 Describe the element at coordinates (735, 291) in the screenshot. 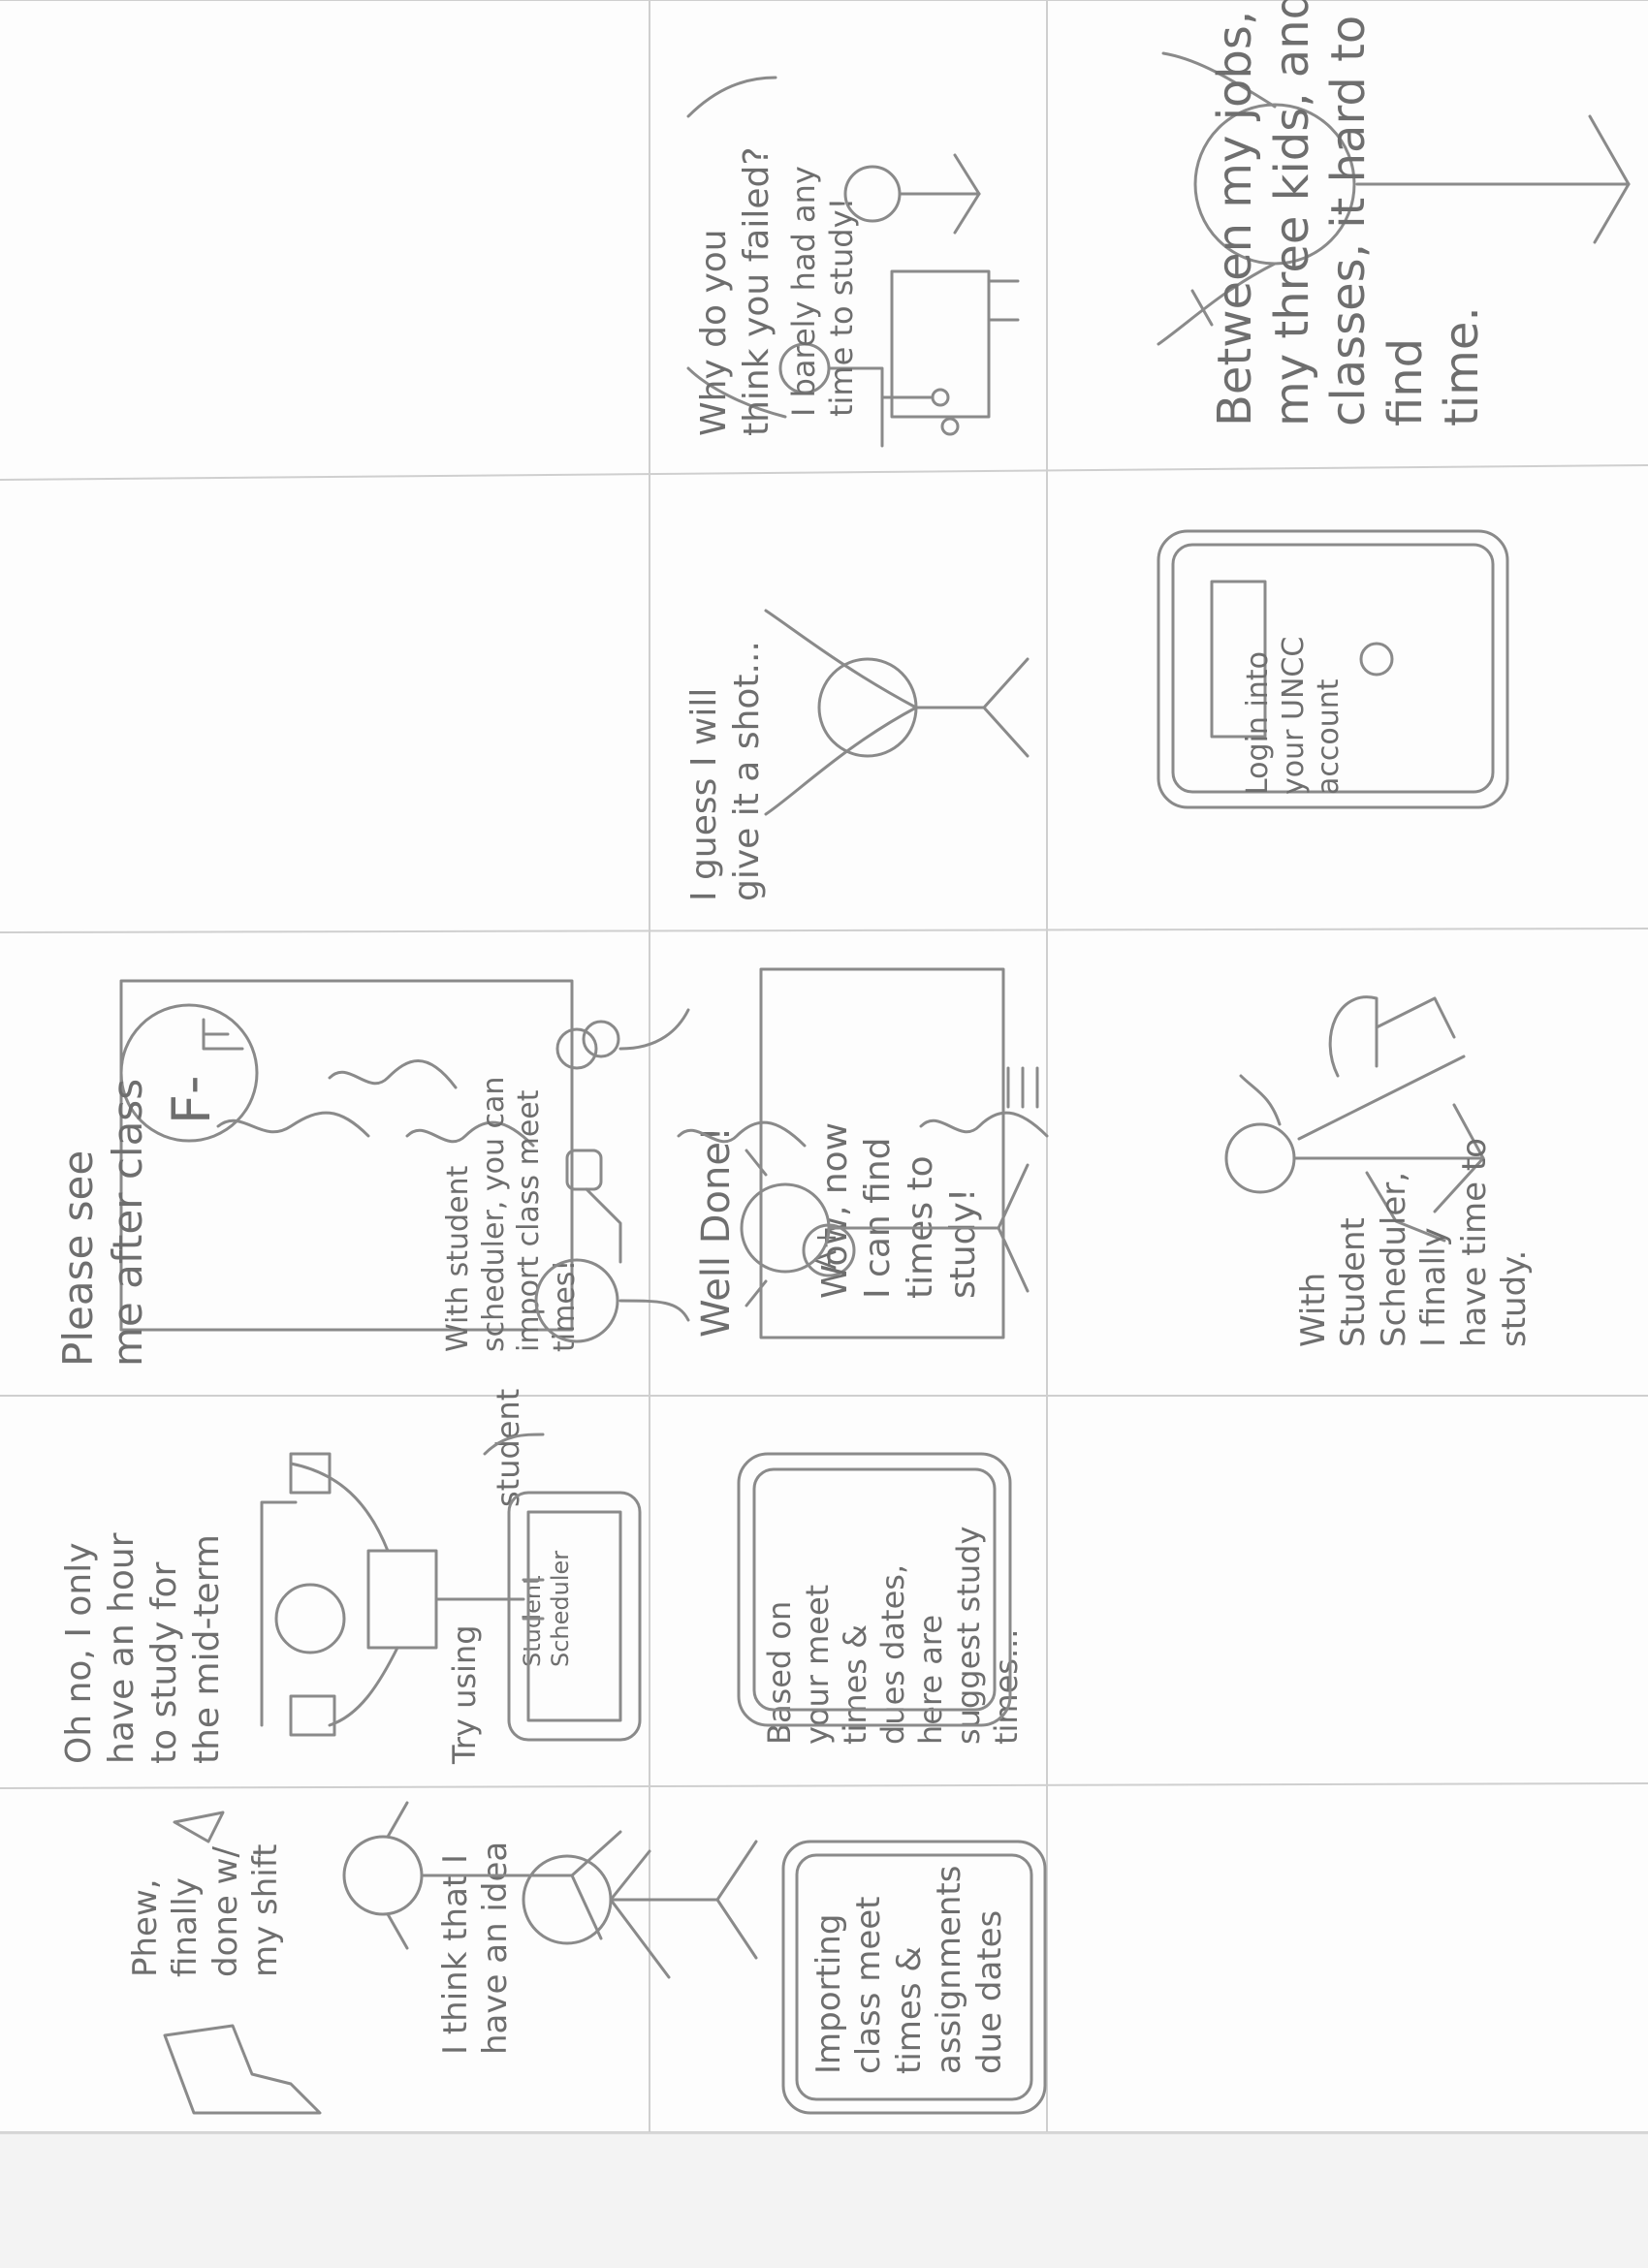

I see `panel-2-caption-teacher: Why do you think you failed?` at that location.